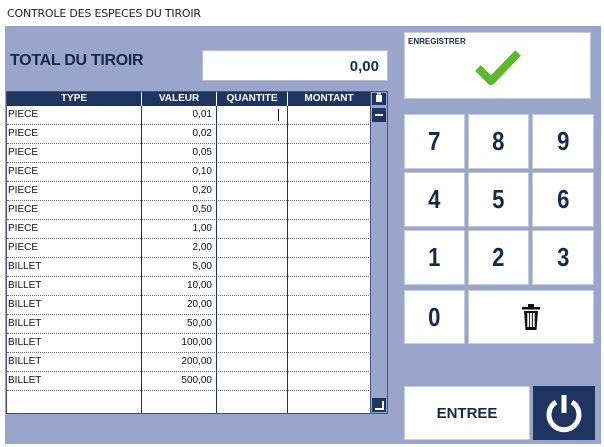 The width and height of the screenshot is (604, 447). Describe the element at coordinates (434, 317) in the screenshot. I see `key-0: 0` at that location.